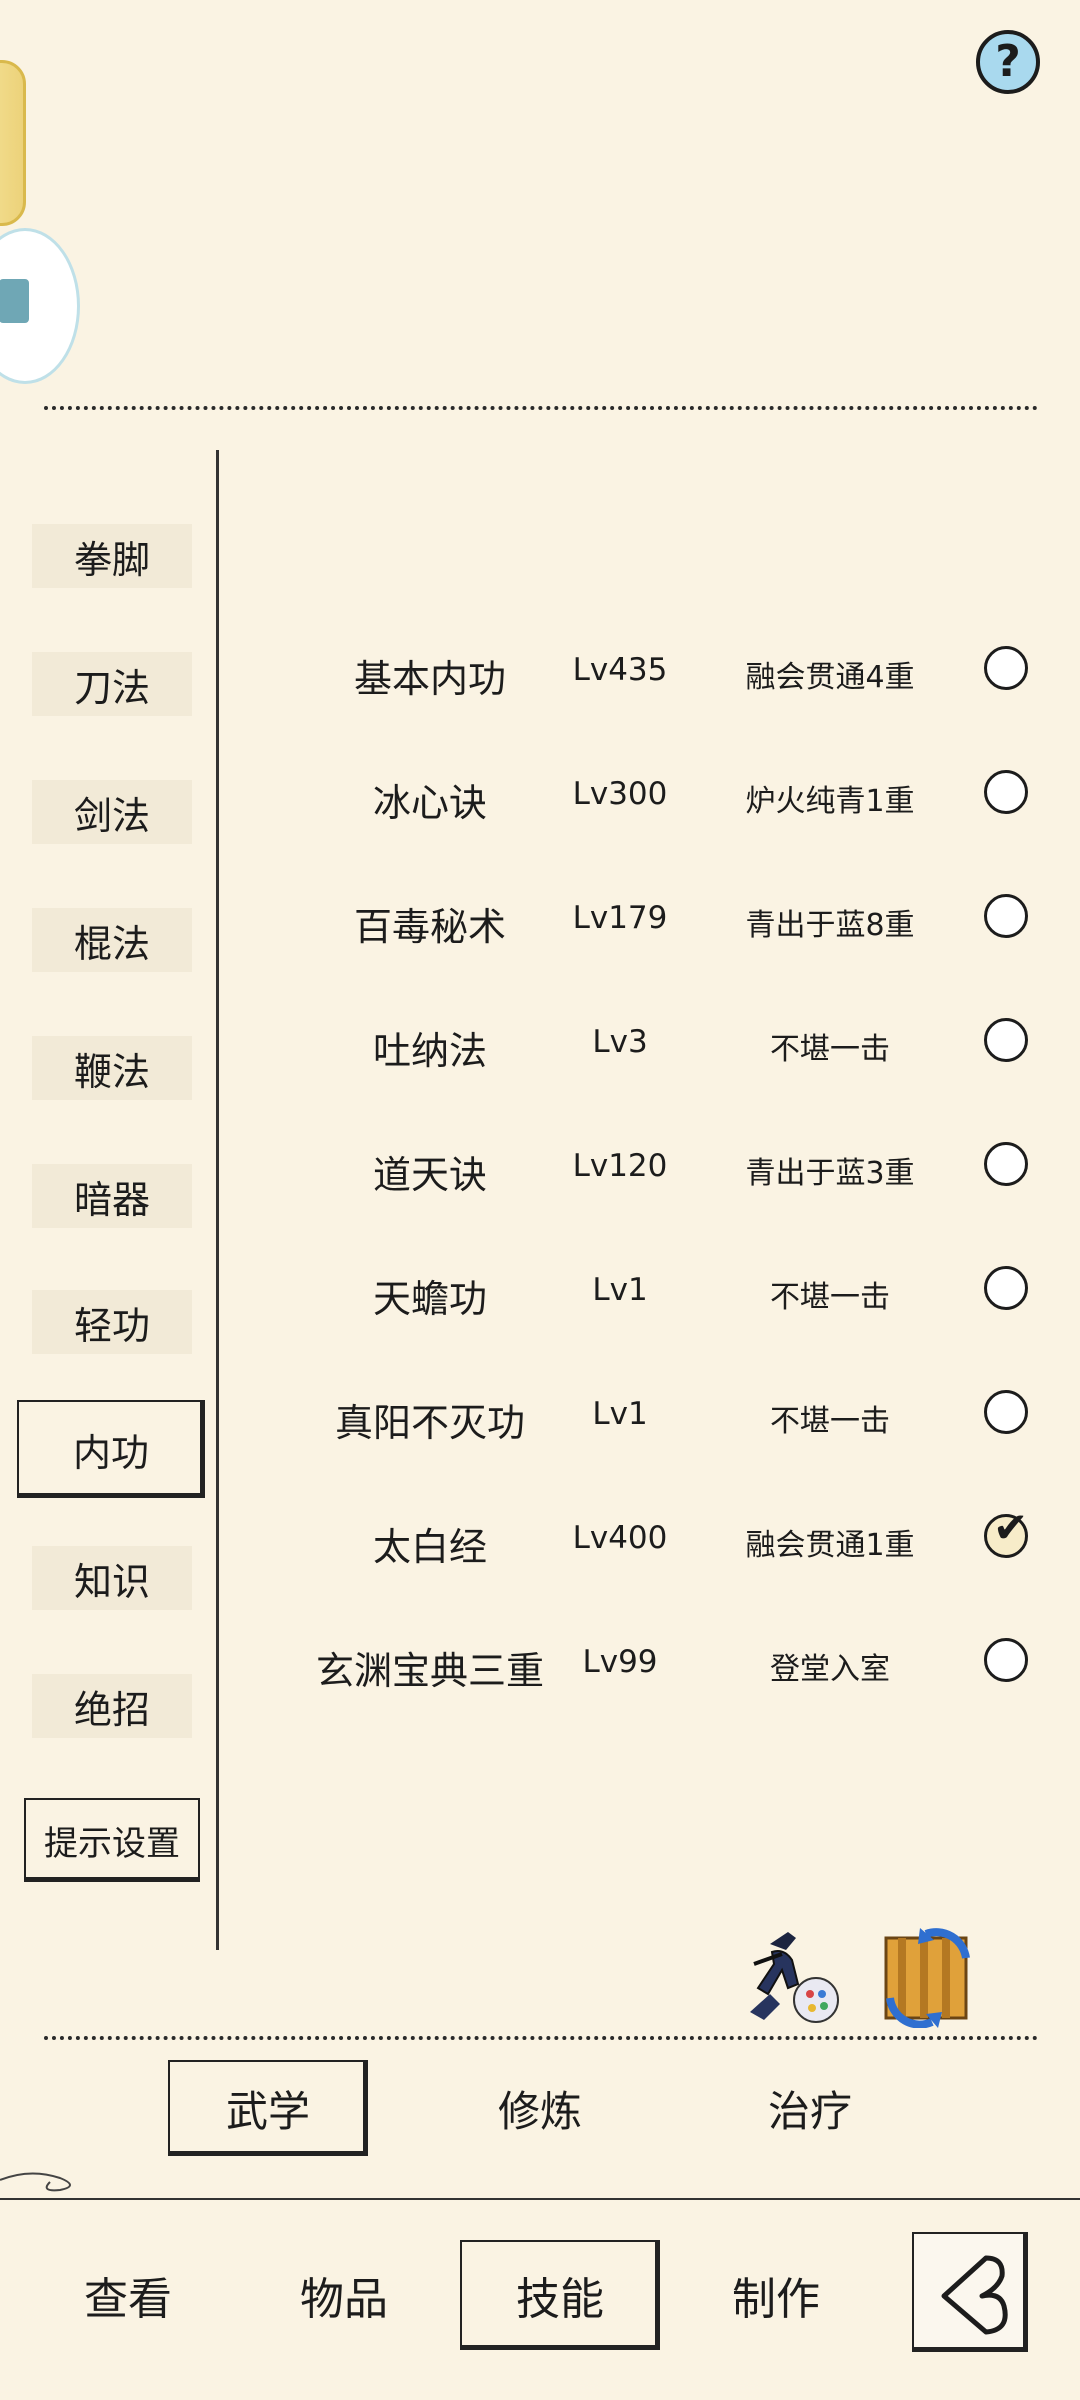  Describe the element at coordinates (112, 556) in the screenshot. I see `category-quanjiao: 拳脚` at that location.